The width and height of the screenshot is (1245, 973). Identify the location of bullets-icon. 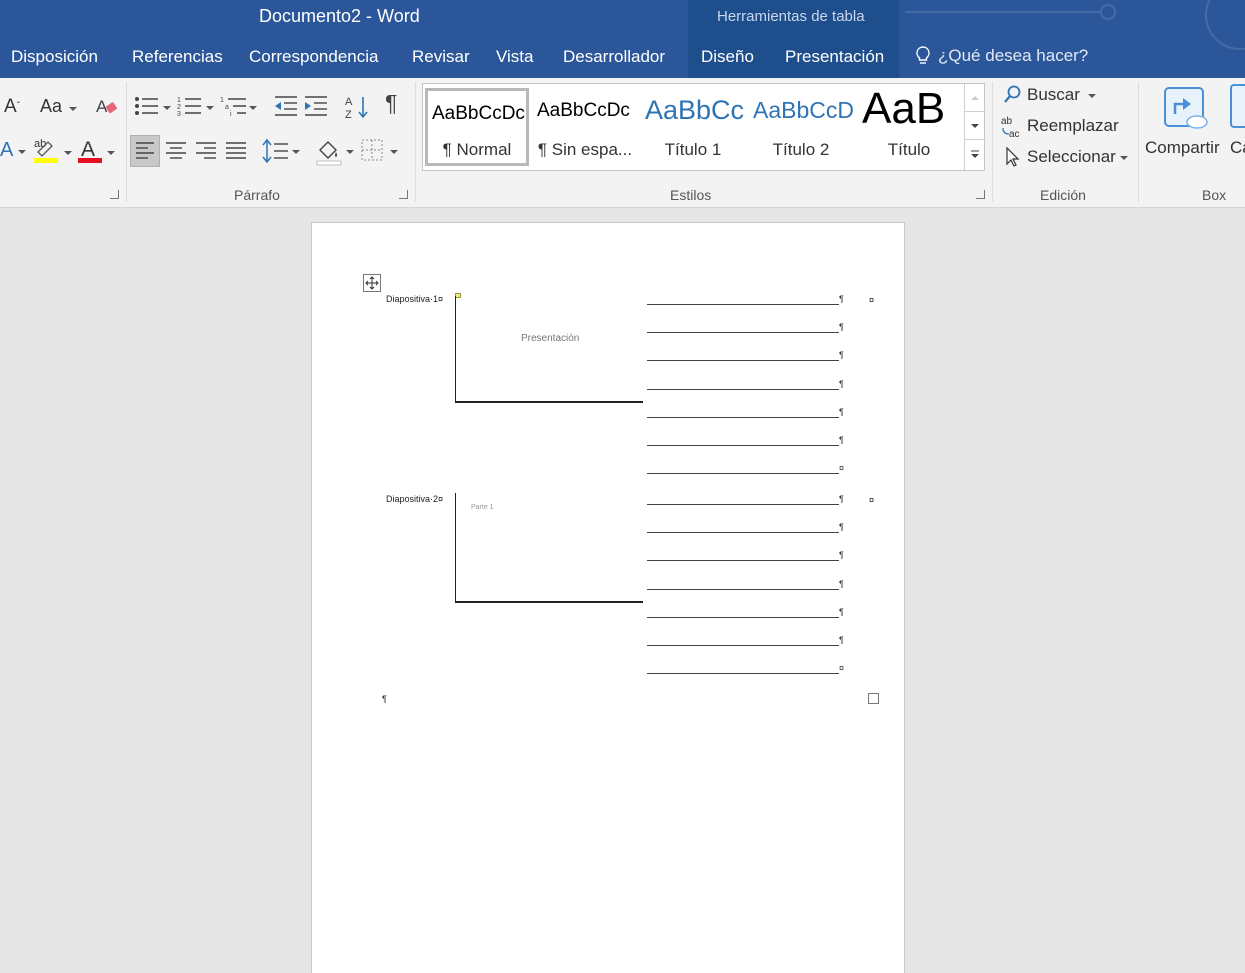
(147, 106).